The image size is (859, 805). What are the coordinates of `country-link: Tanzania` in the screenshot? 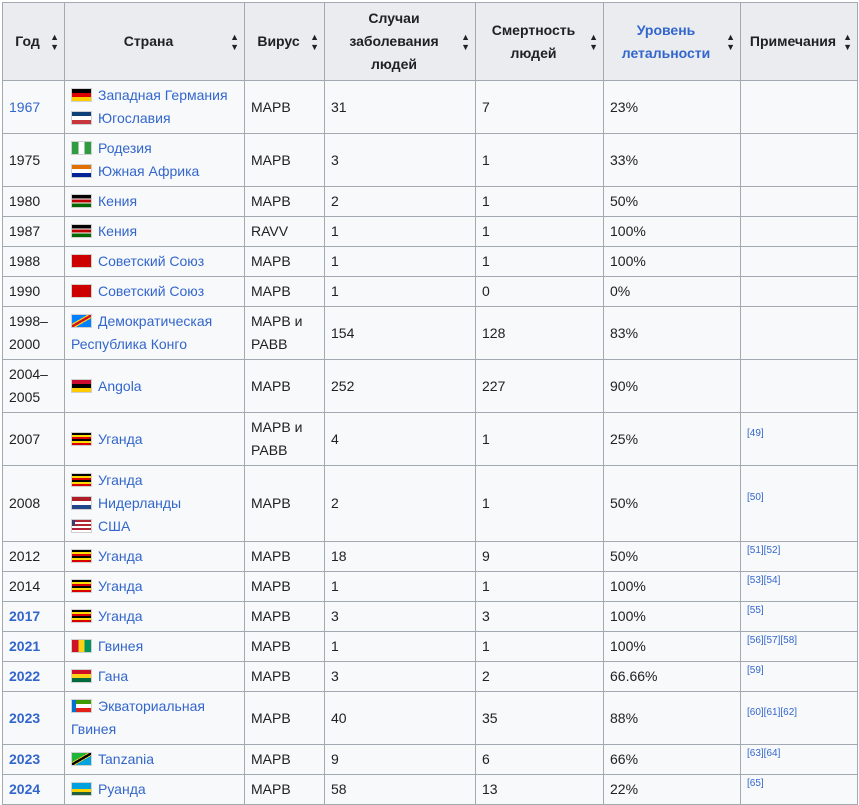 It's located at (126, 759).